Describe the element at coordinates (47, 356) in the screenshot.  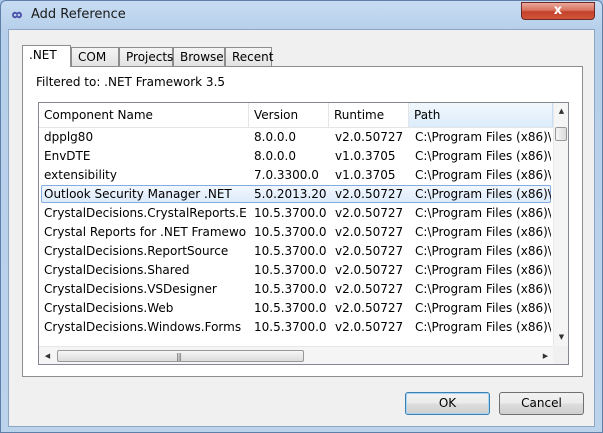
I see `scroll-left-icon: ◀` at that location.